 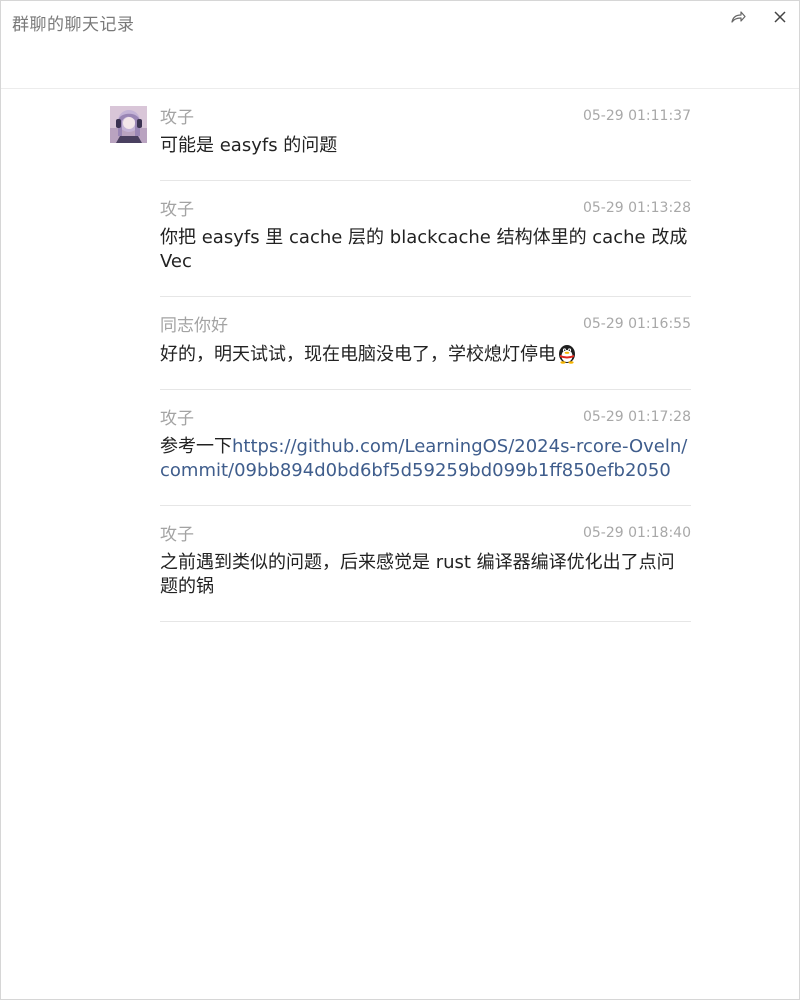 I want to click on avatar, so click(x=128, y=124).